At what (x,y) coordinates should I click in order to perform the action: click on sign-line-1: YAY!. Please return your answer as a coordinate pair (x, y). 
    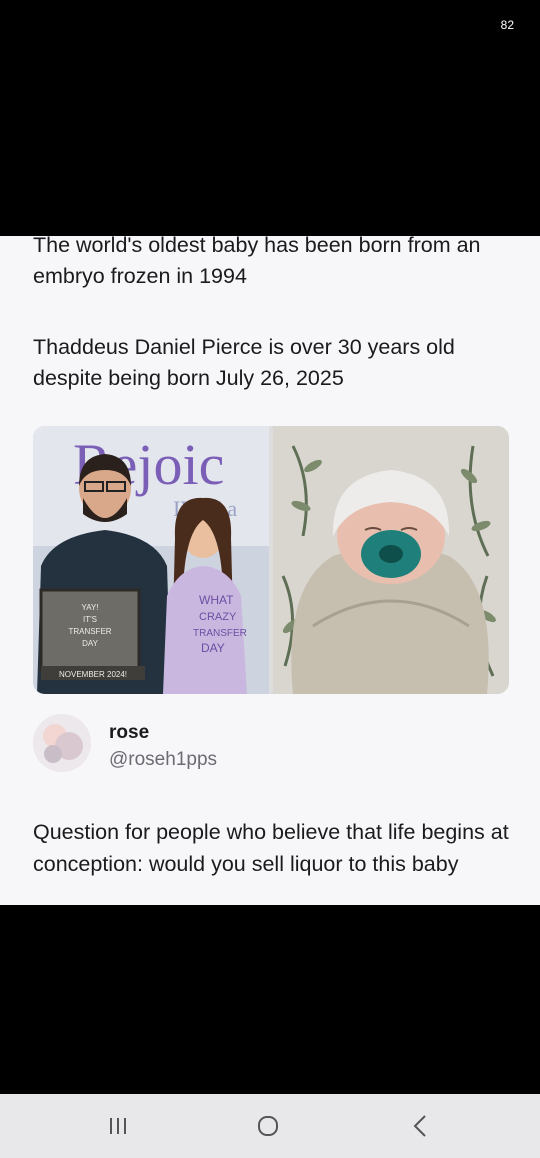
    Looking at the image, I should click on (89, 607).